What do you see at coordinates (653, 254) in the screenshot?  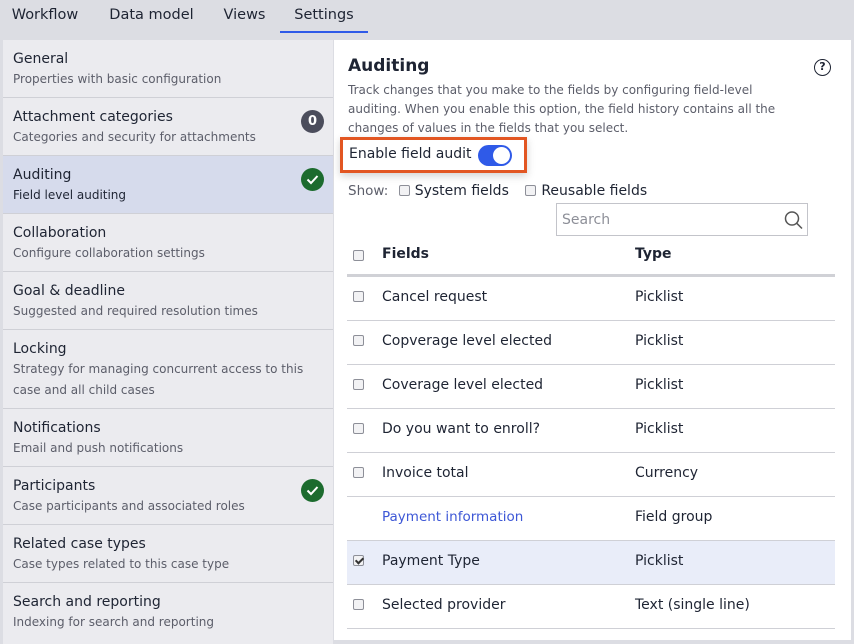 I see `header-type: Type` at bounding box center [653, 254].